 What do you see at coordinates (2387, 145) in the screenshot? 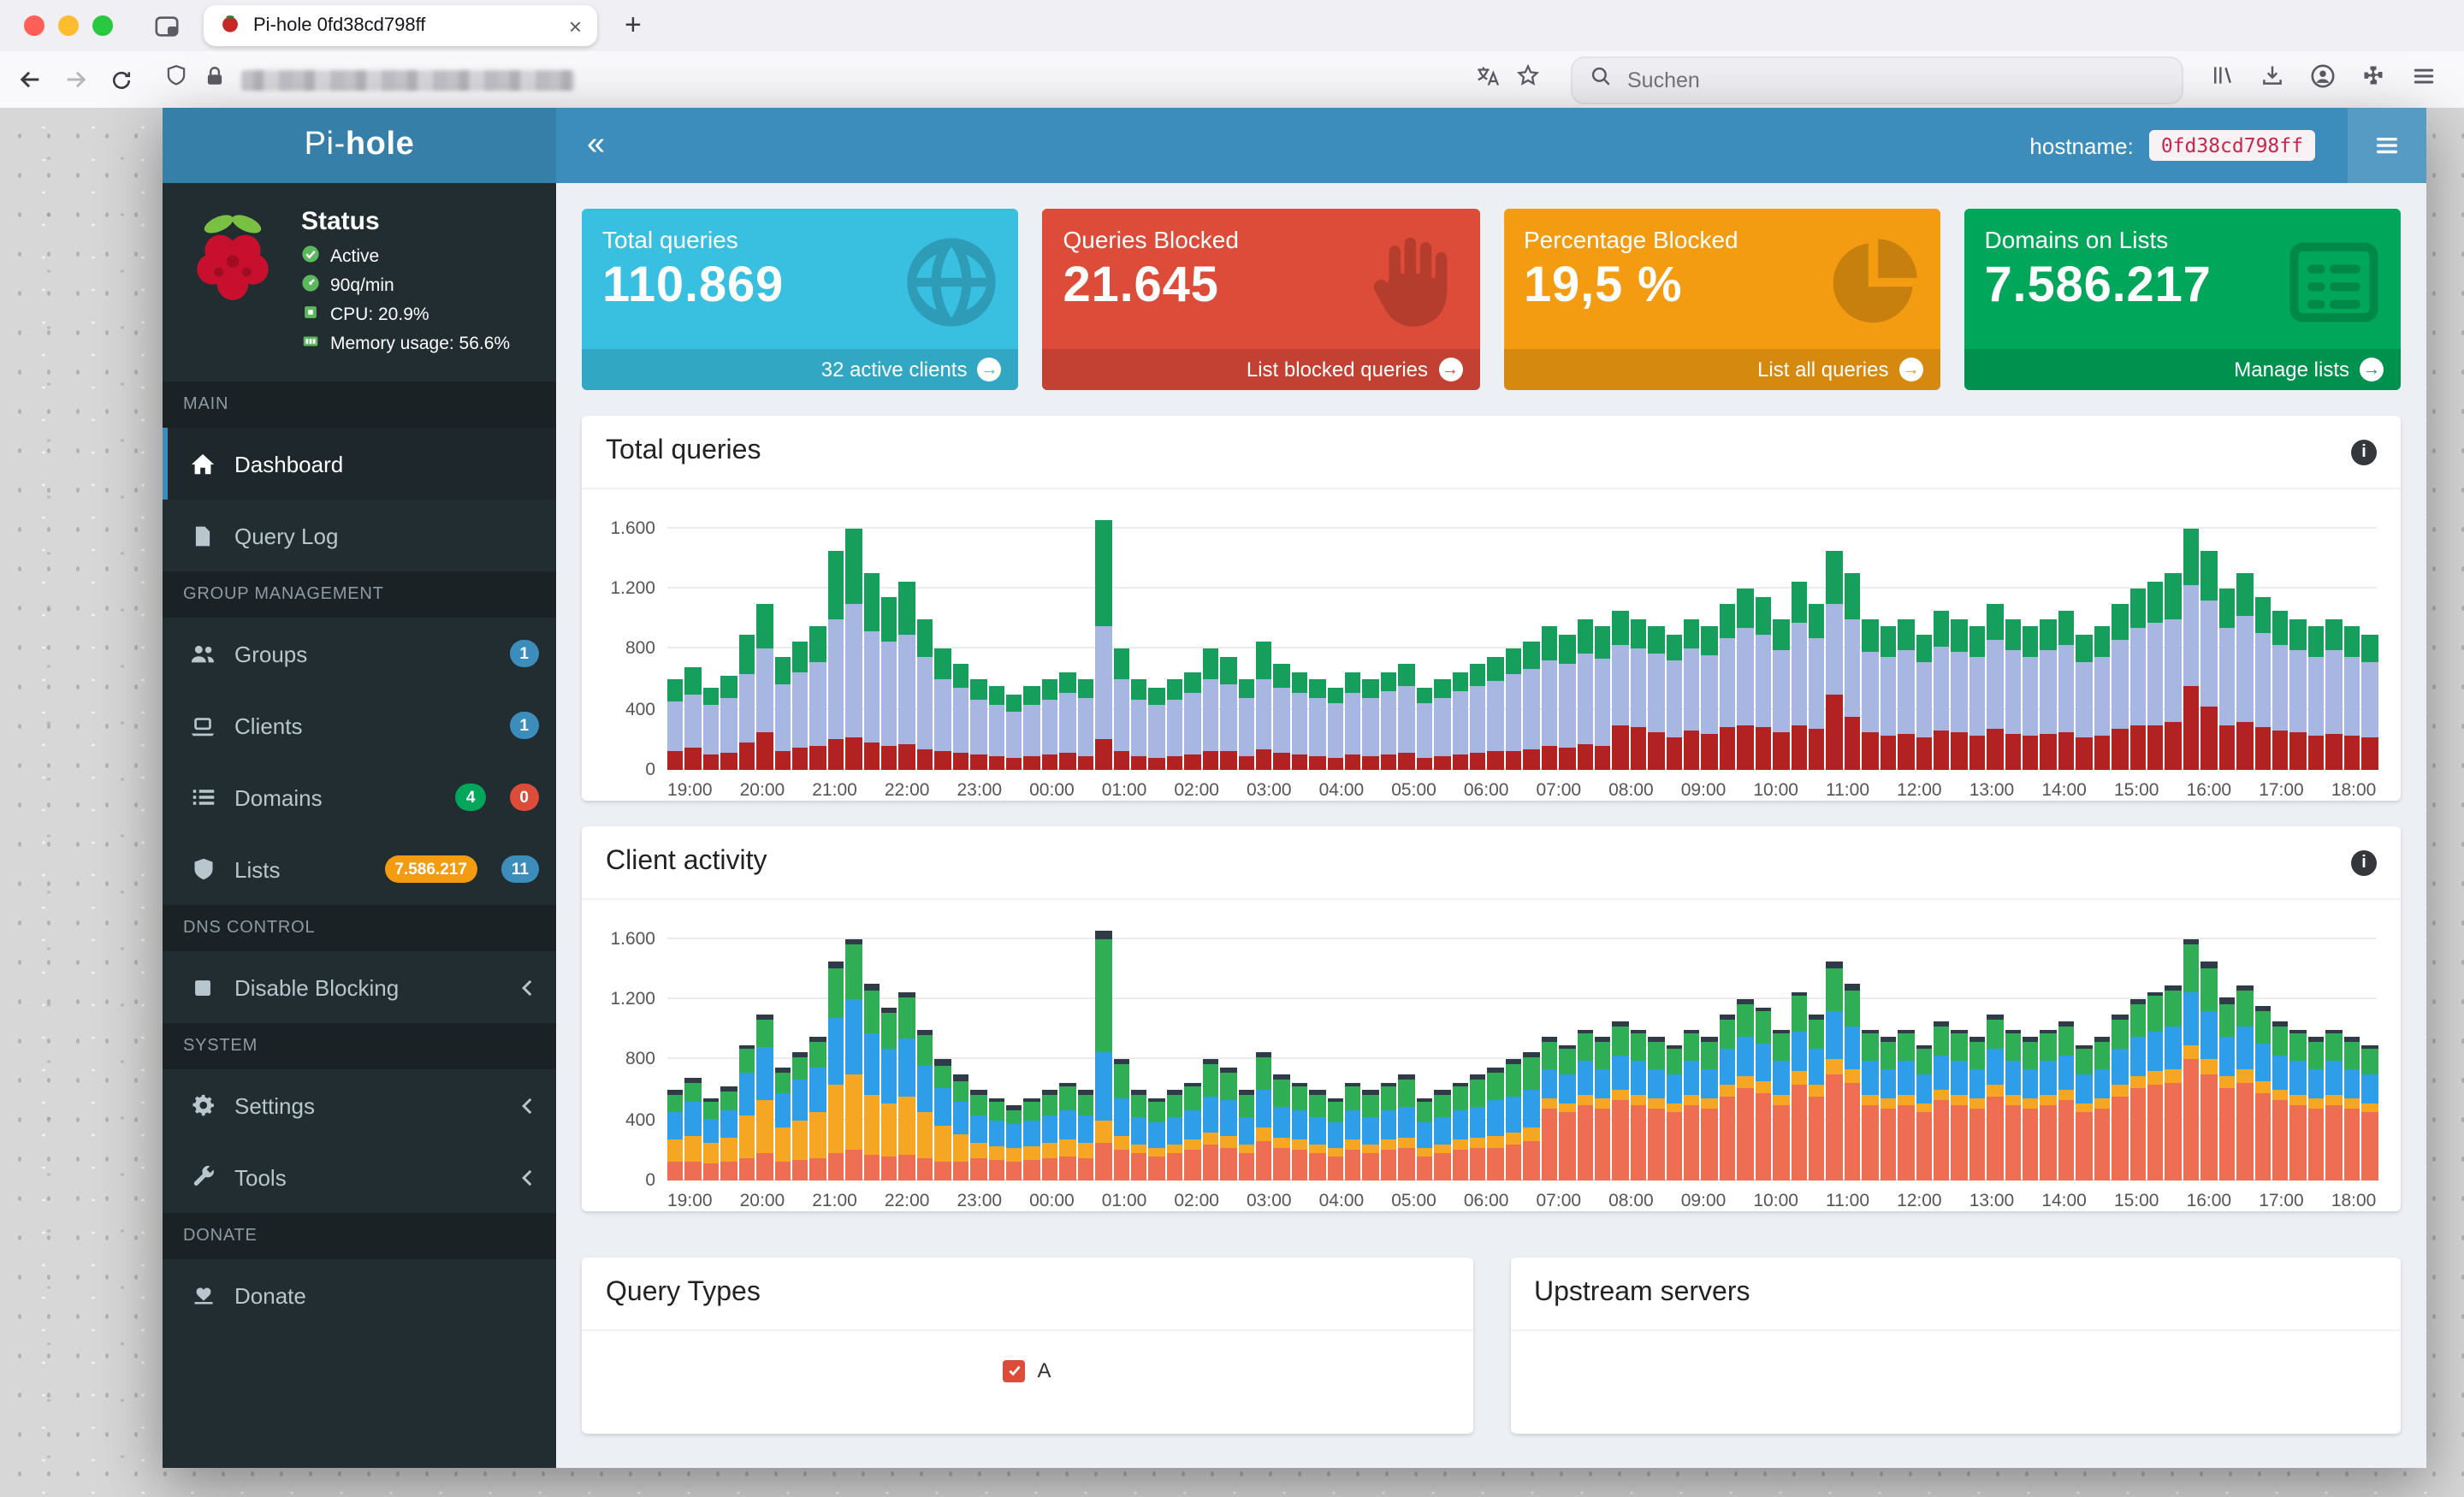
I see `hamburger-menu-button` at bounding box center [2387, 145].